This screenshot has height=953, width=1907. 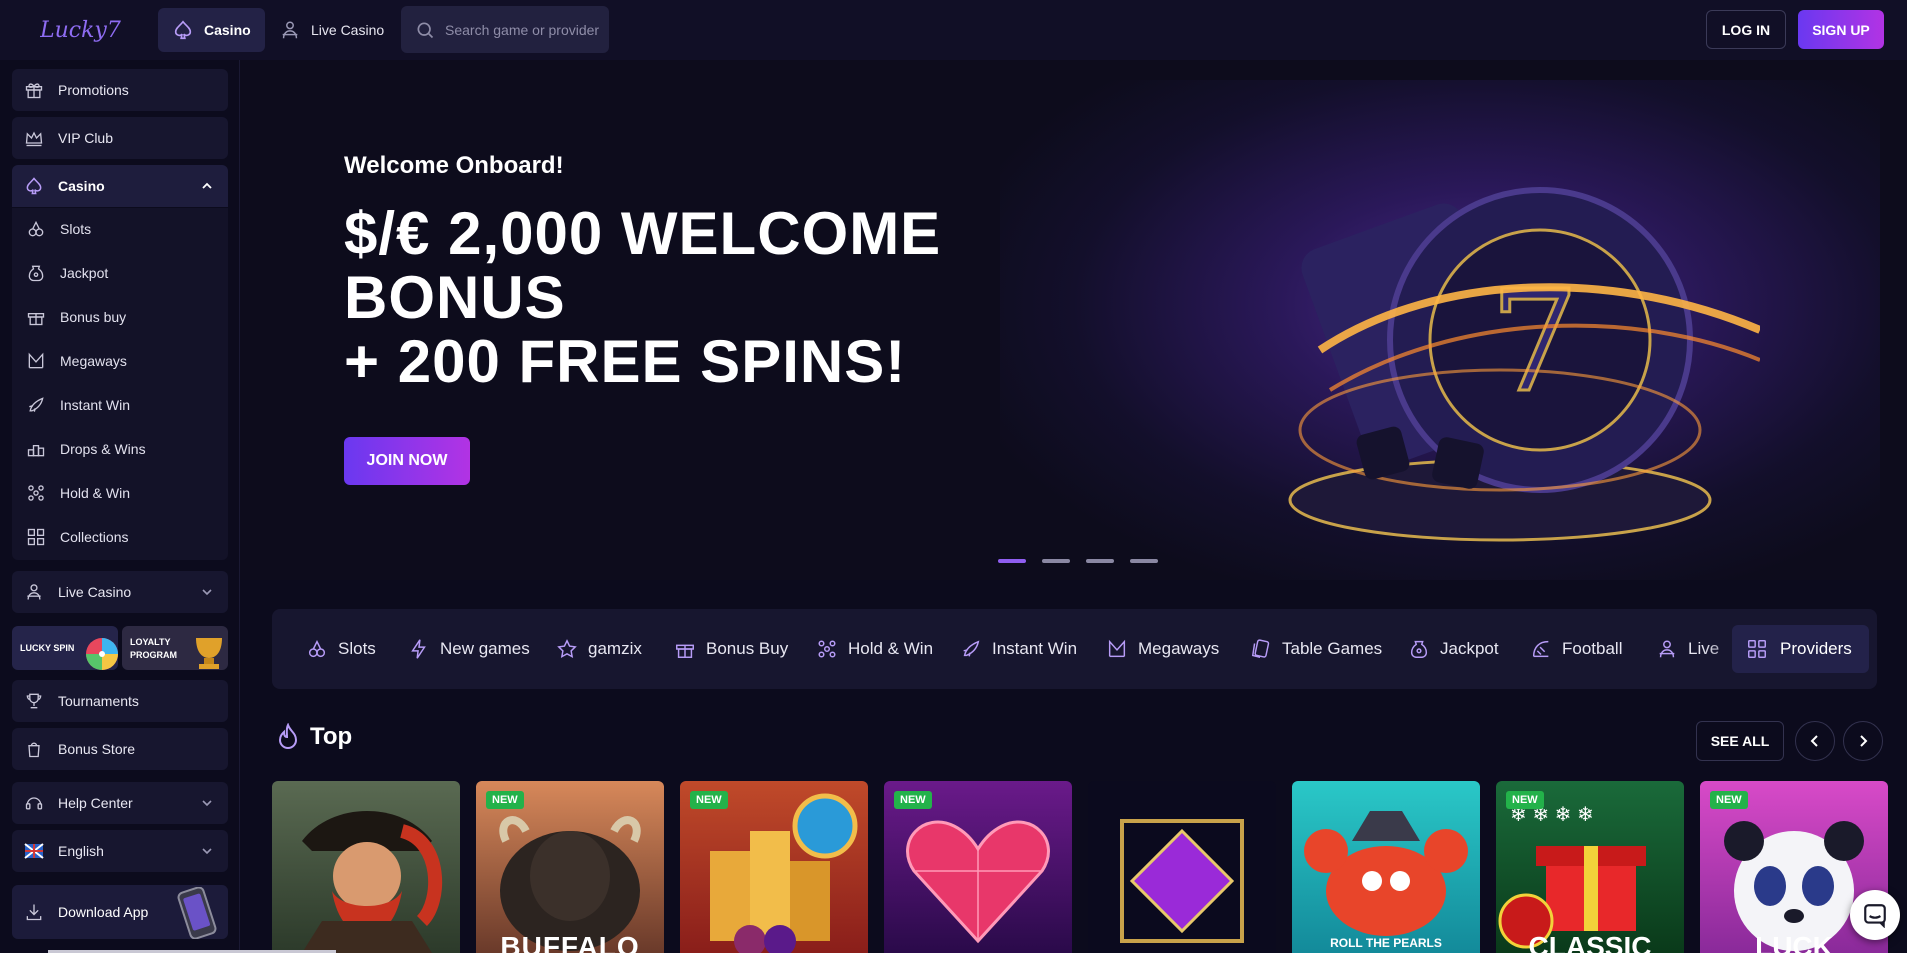 What do you see at coordinates (570, 942) in the screenshot?
I see `game-title: BUFFALO` at bounding box center [570, 942].